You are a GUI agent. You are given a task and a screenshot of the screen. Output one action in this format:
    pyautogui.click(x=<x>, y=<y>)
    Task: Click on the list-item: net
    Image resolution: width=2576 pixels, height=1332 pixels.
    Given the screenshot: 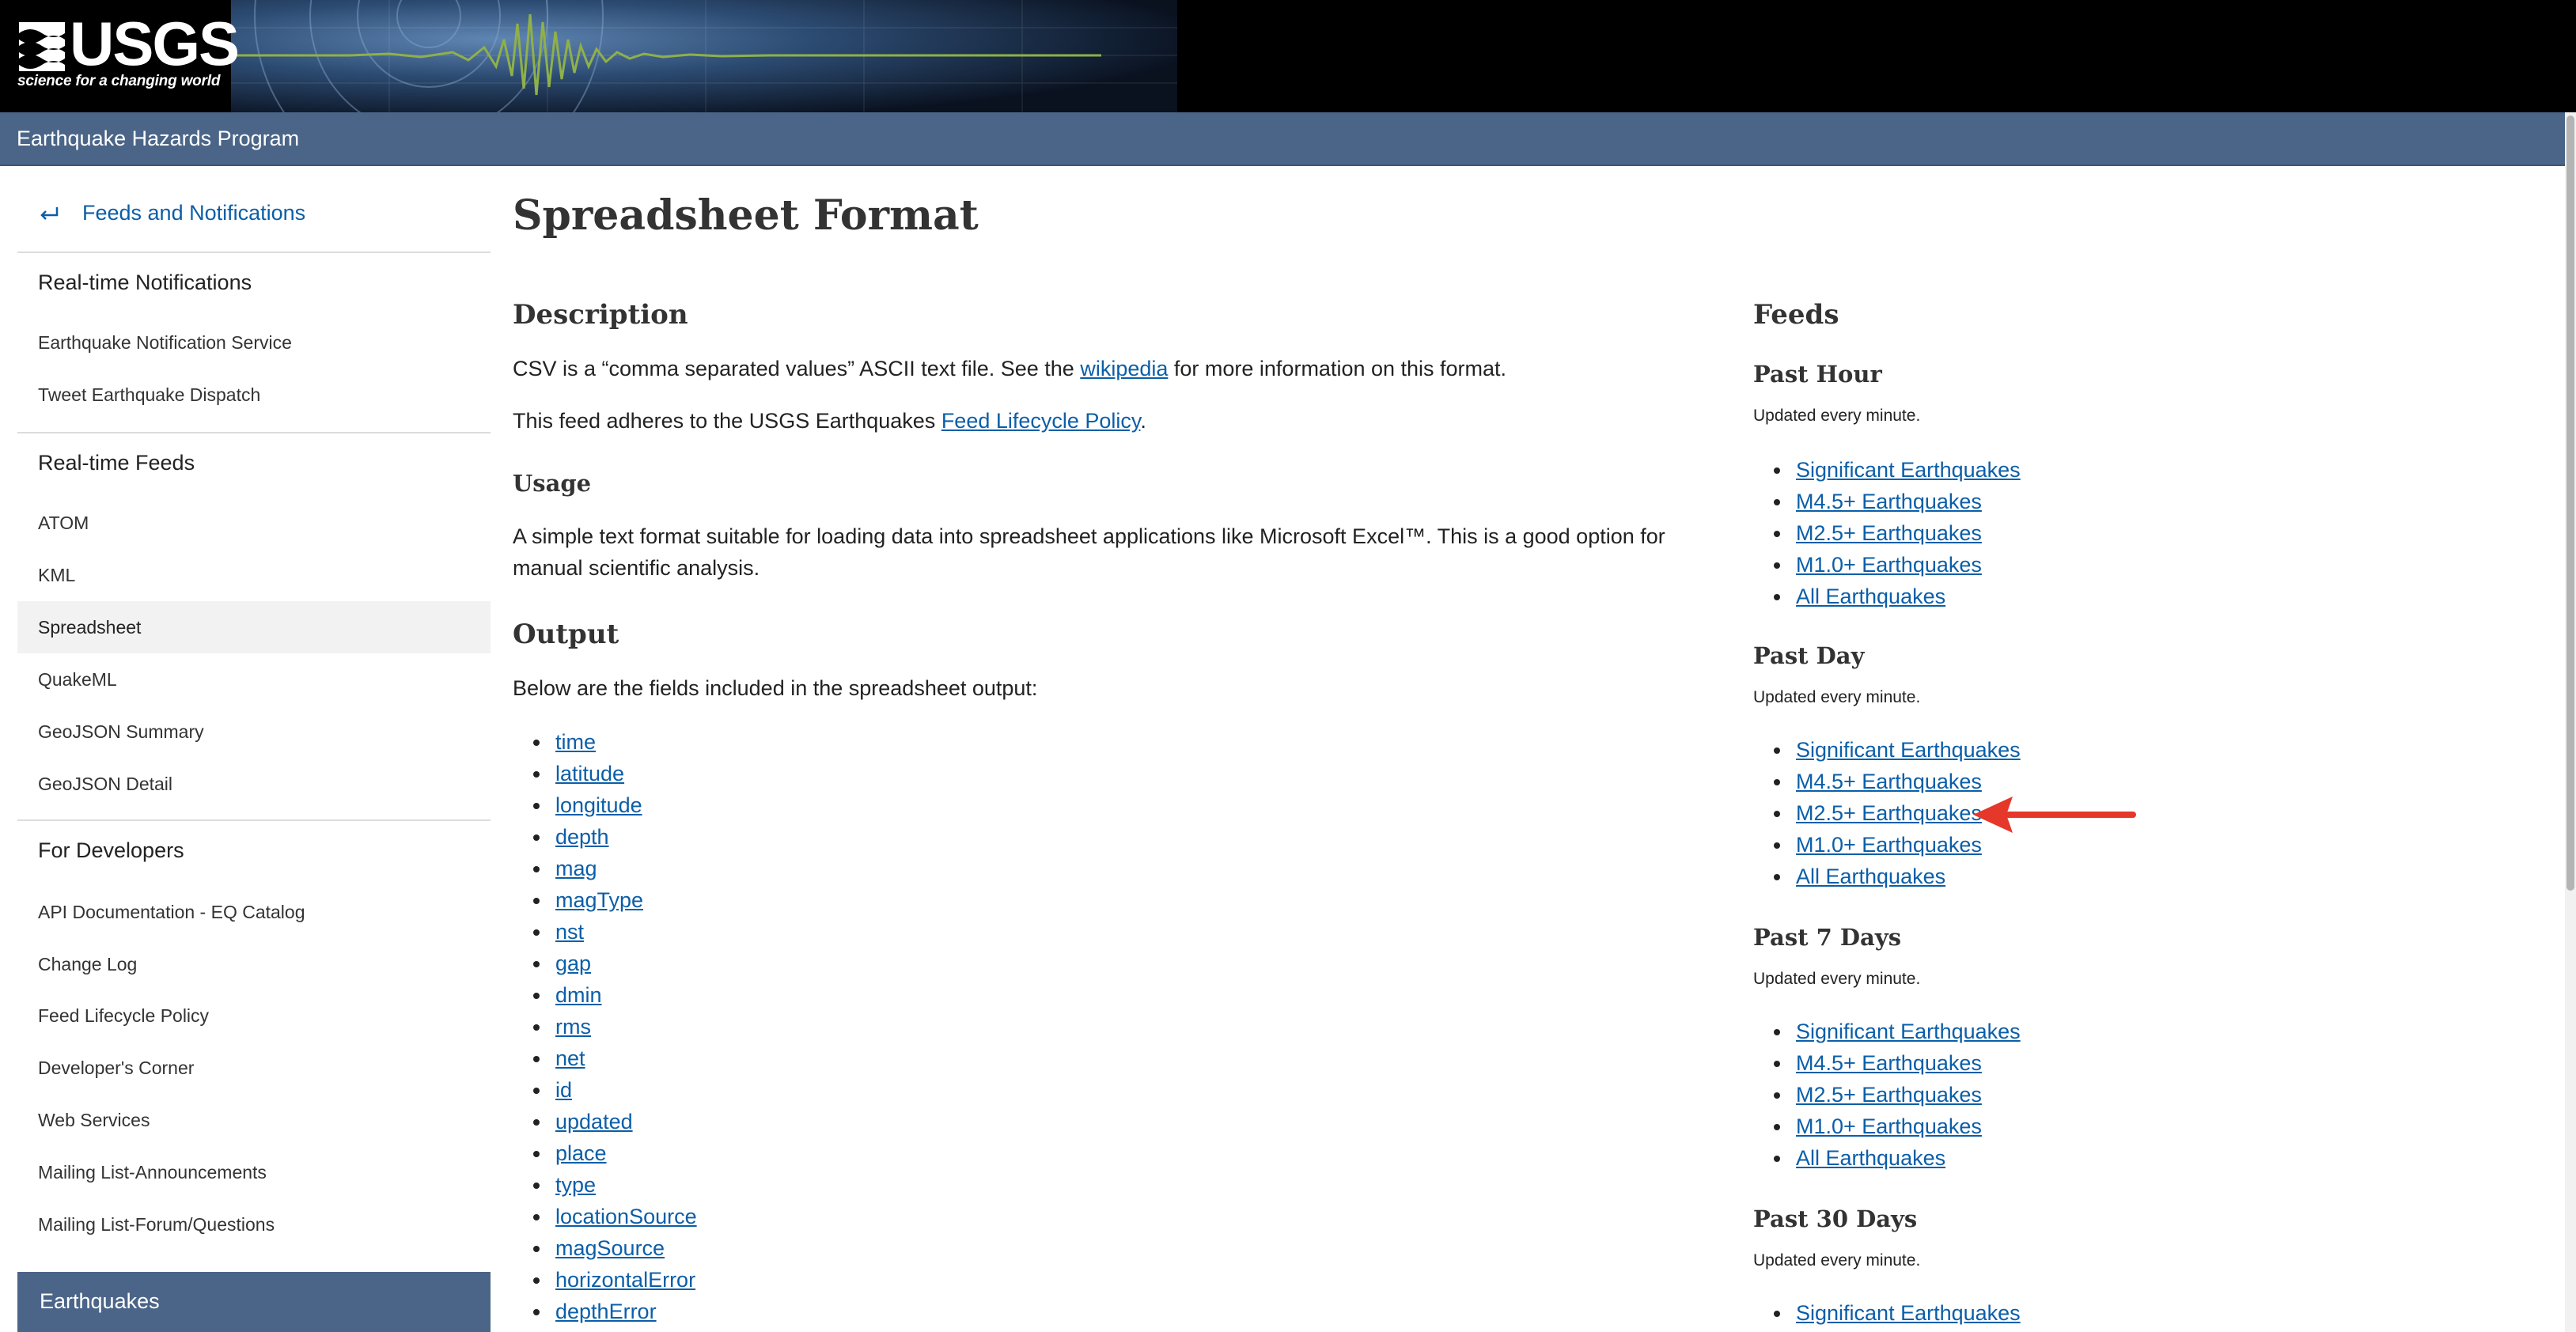 What is the action you would take?
    pyautogui.click(x=605, y=1058)
    